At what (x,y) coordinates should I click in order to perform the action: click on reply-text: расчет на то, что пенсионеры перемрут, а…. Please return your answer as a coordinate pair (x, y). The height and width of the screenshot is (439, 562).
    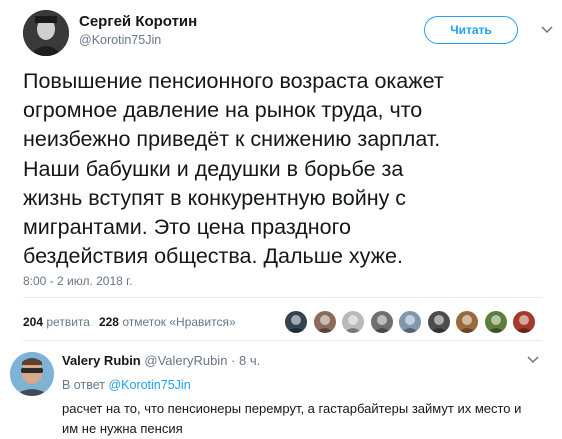
    Looking at the image, I should click on (304, 419).